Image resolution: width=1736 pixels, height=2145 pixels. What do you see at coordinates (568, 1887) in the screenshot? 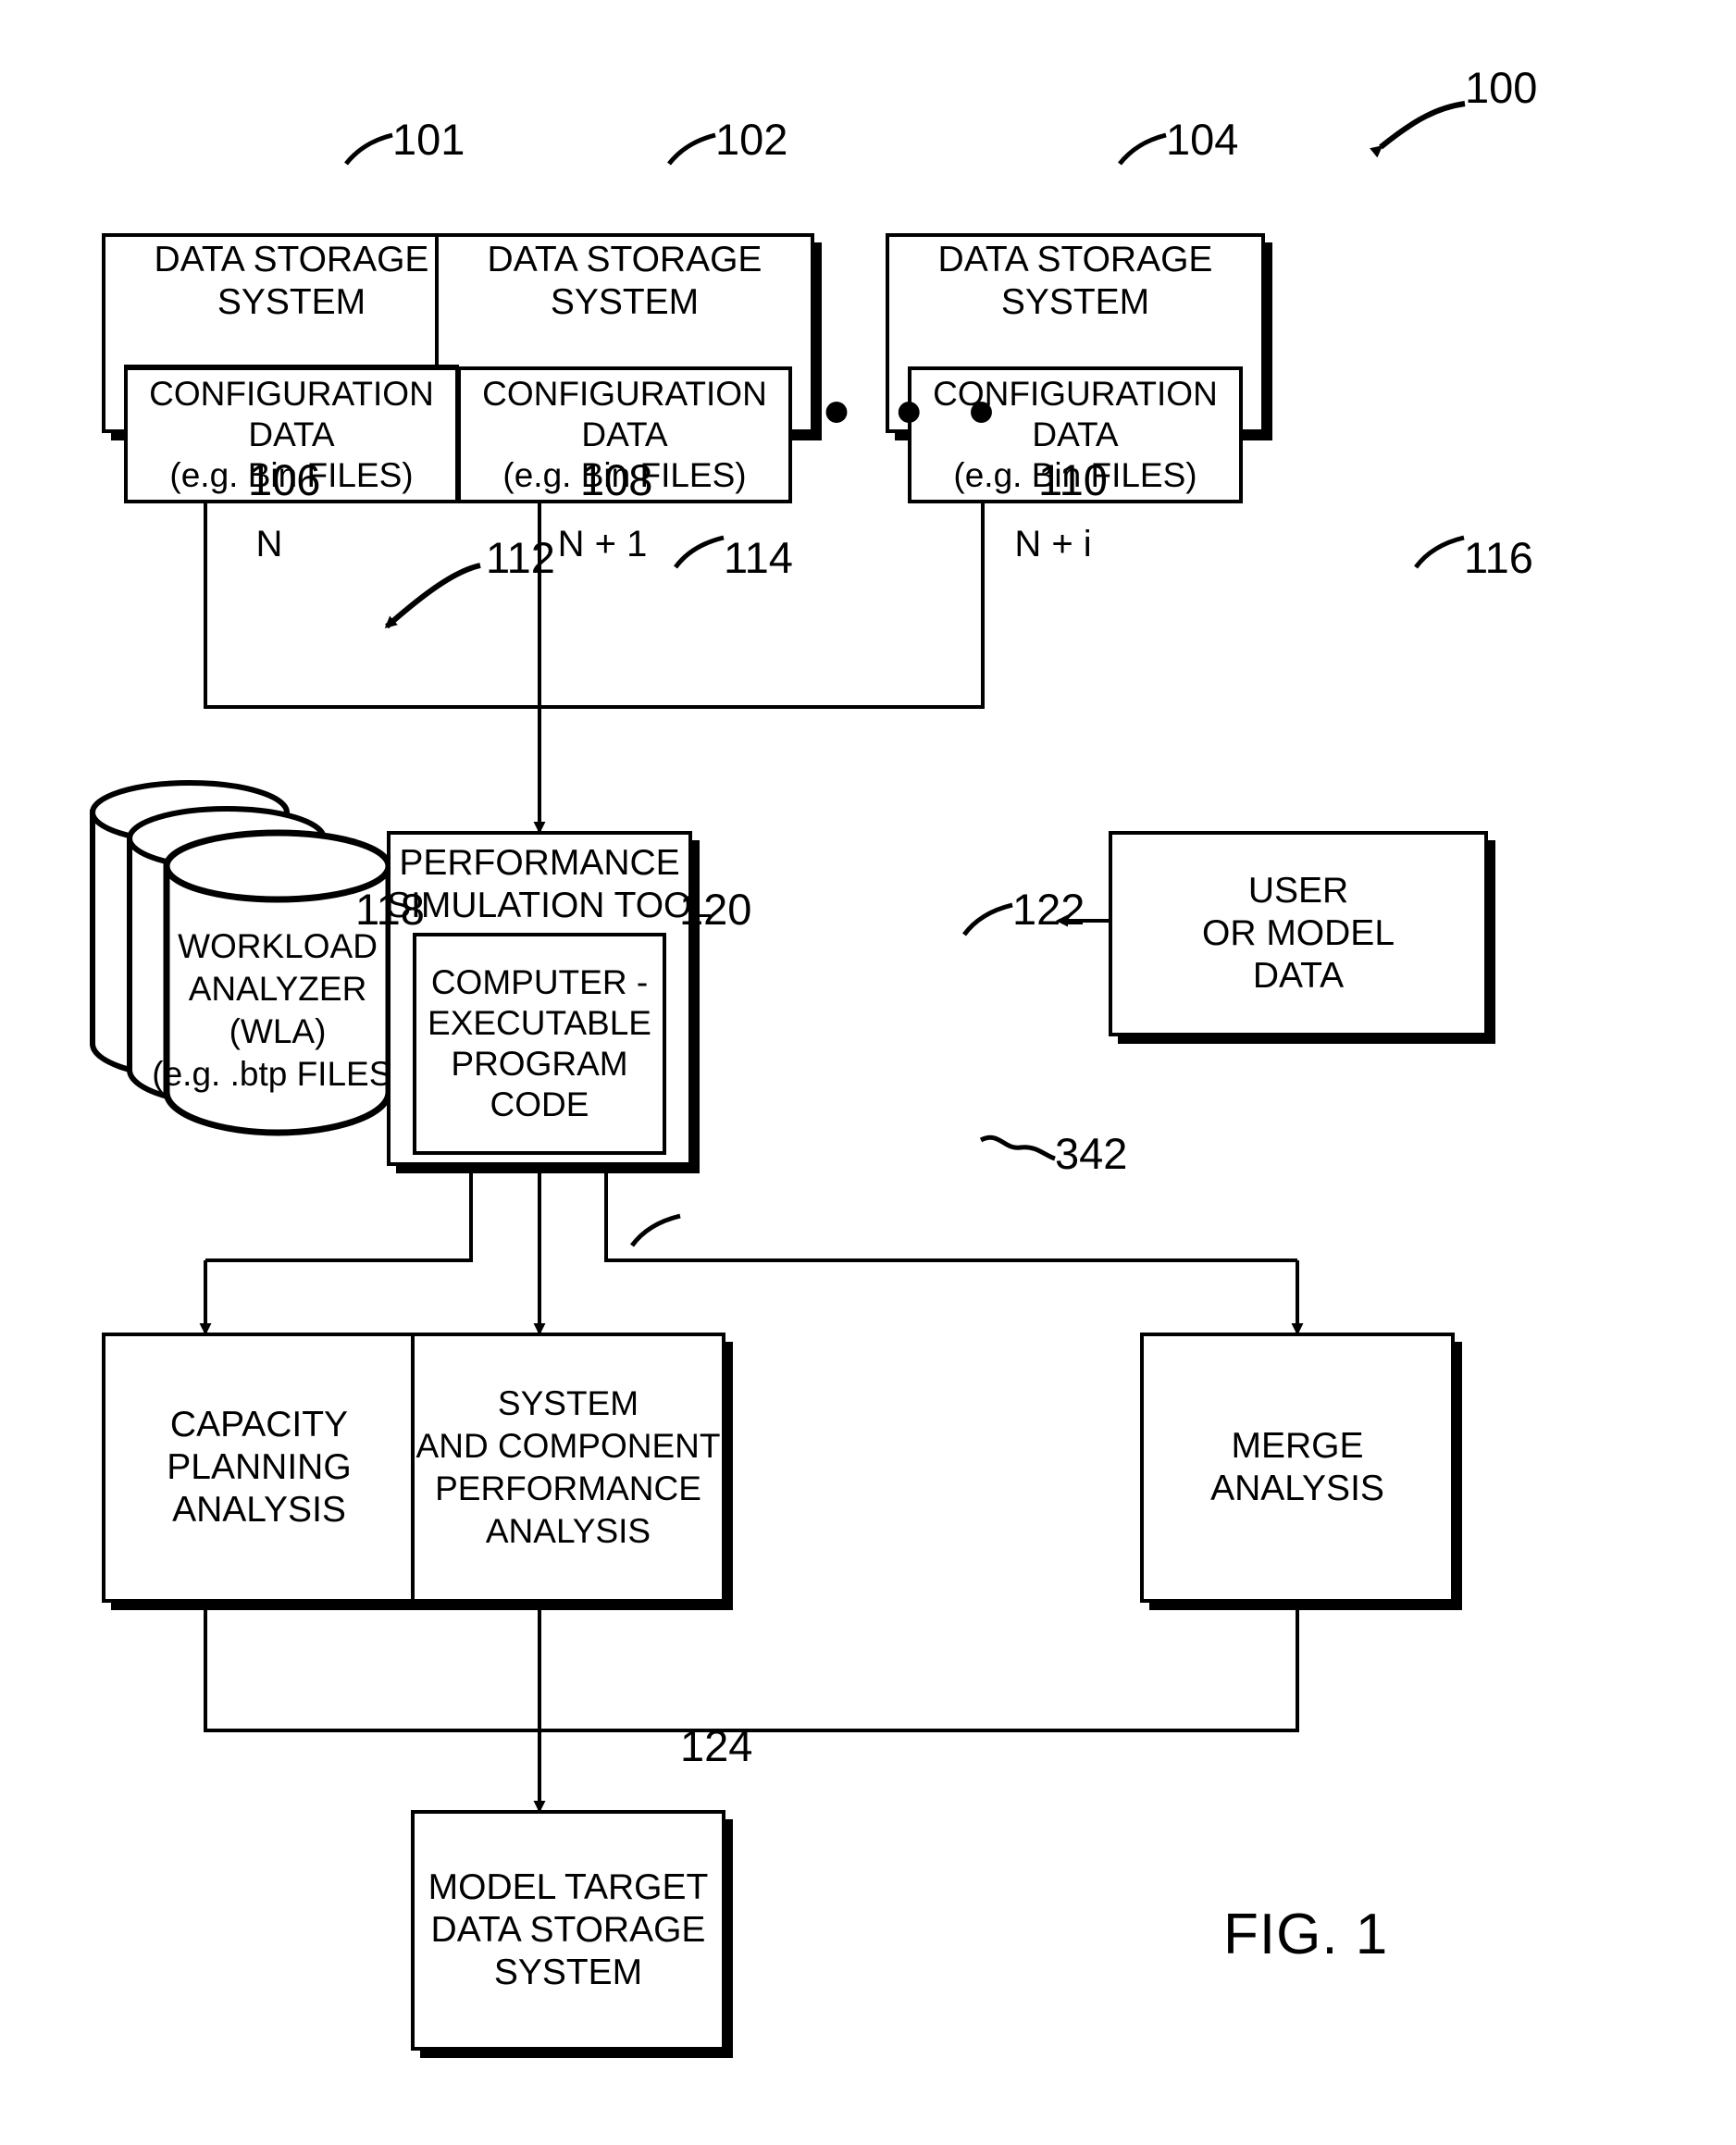
I see `model-target-line1: MODEL TARGET` at bounding box center [568, 1887].